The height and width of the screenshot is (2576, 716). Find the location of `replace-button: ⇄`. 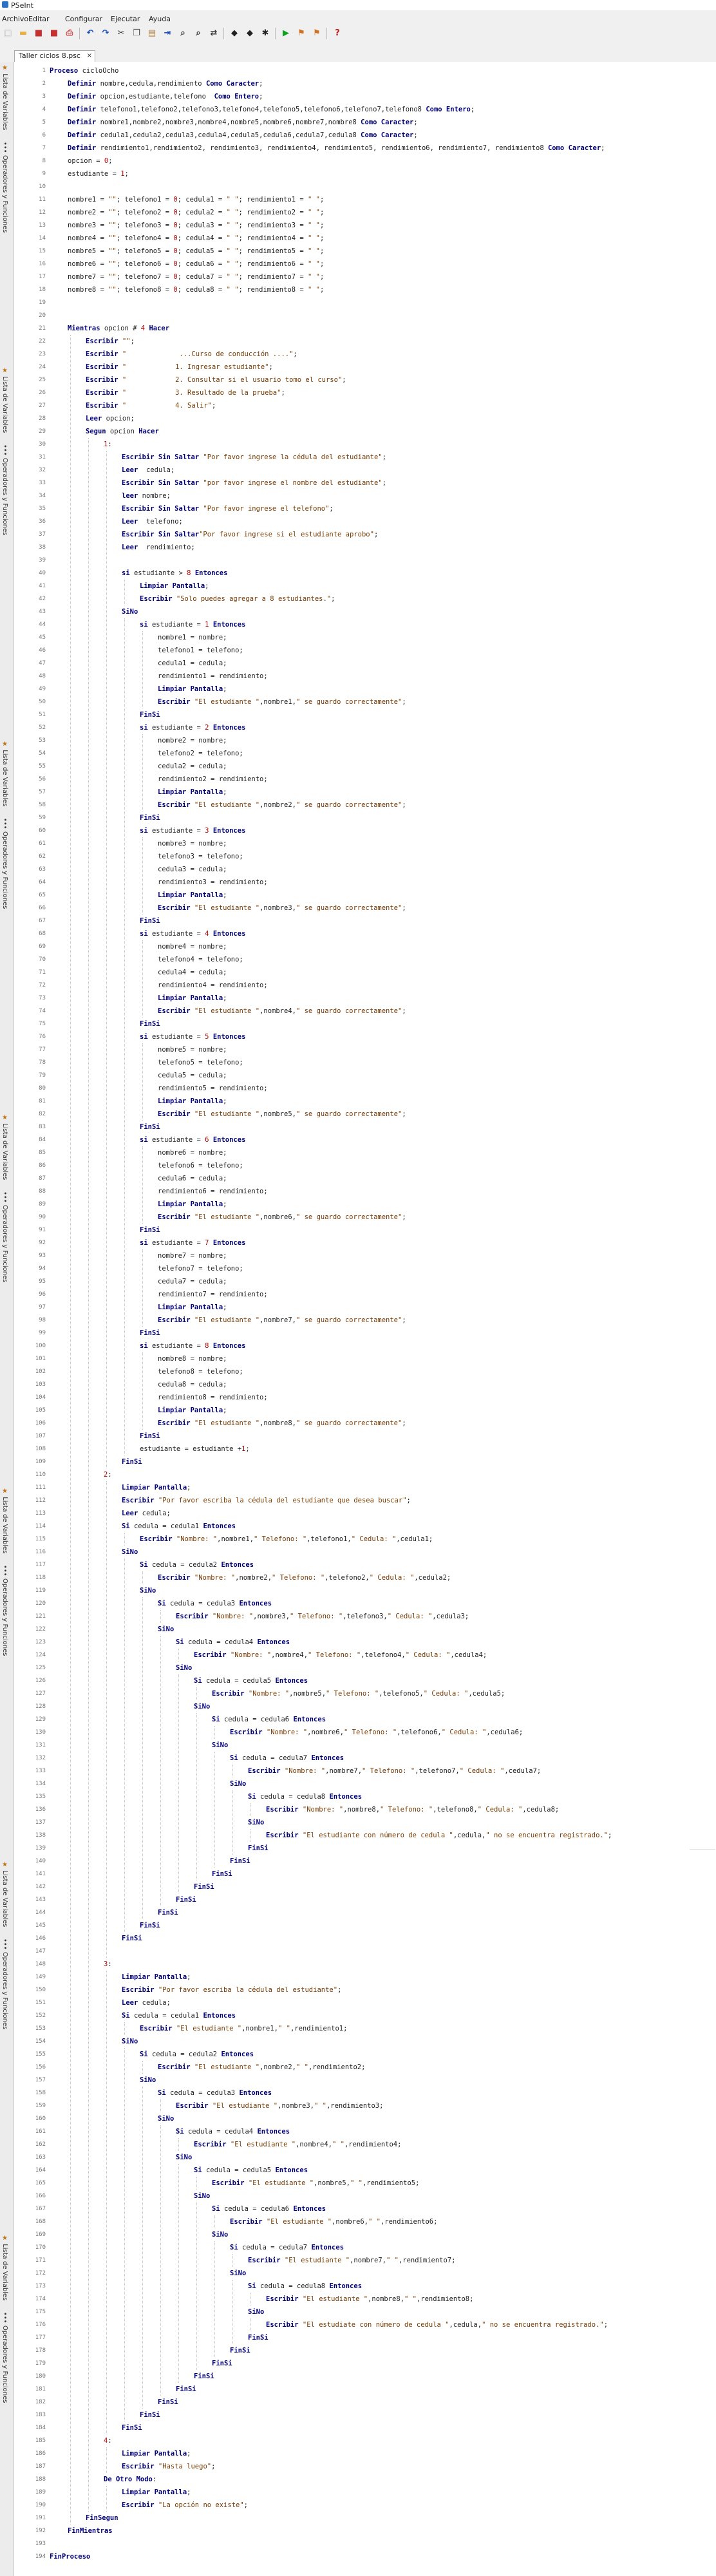

replace-button: ⇄ is located at coordinates (213, 34).